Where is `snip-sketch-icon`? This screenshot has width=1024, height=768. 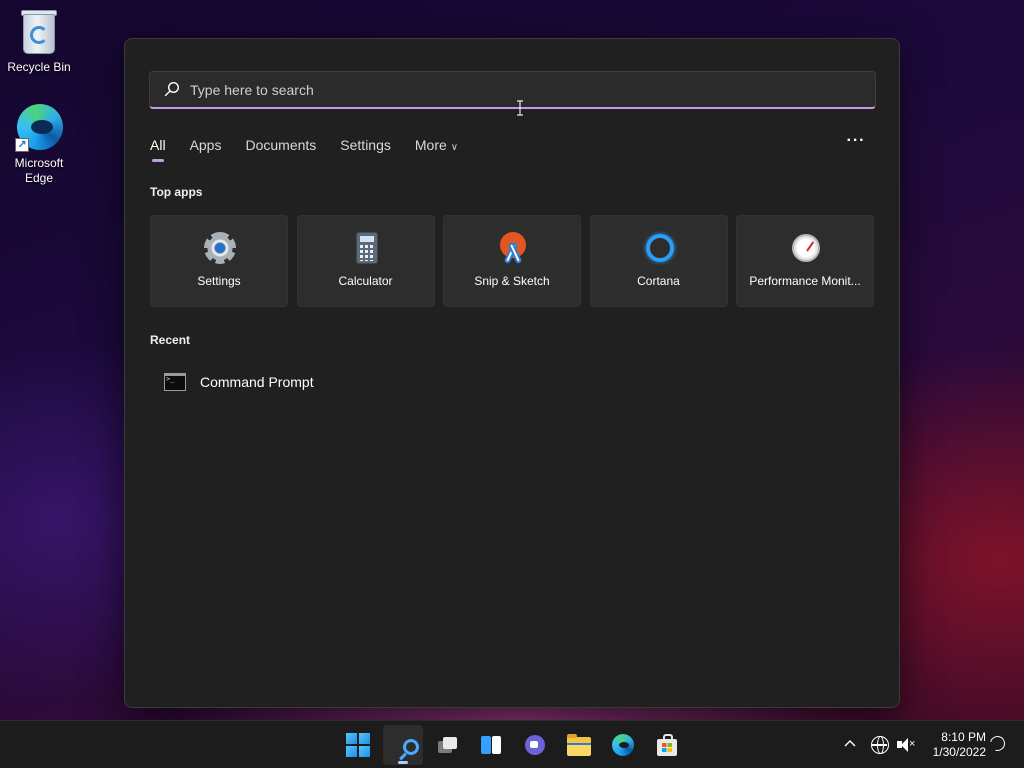 snip-sketch-icon is located at coordinates (513, 248).